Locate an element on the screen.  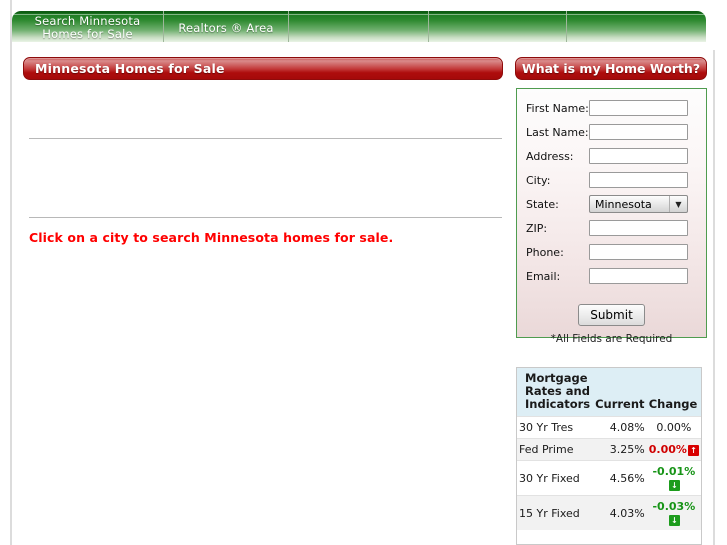
rate-current: 4.56% is located at coordinates (620, 478).